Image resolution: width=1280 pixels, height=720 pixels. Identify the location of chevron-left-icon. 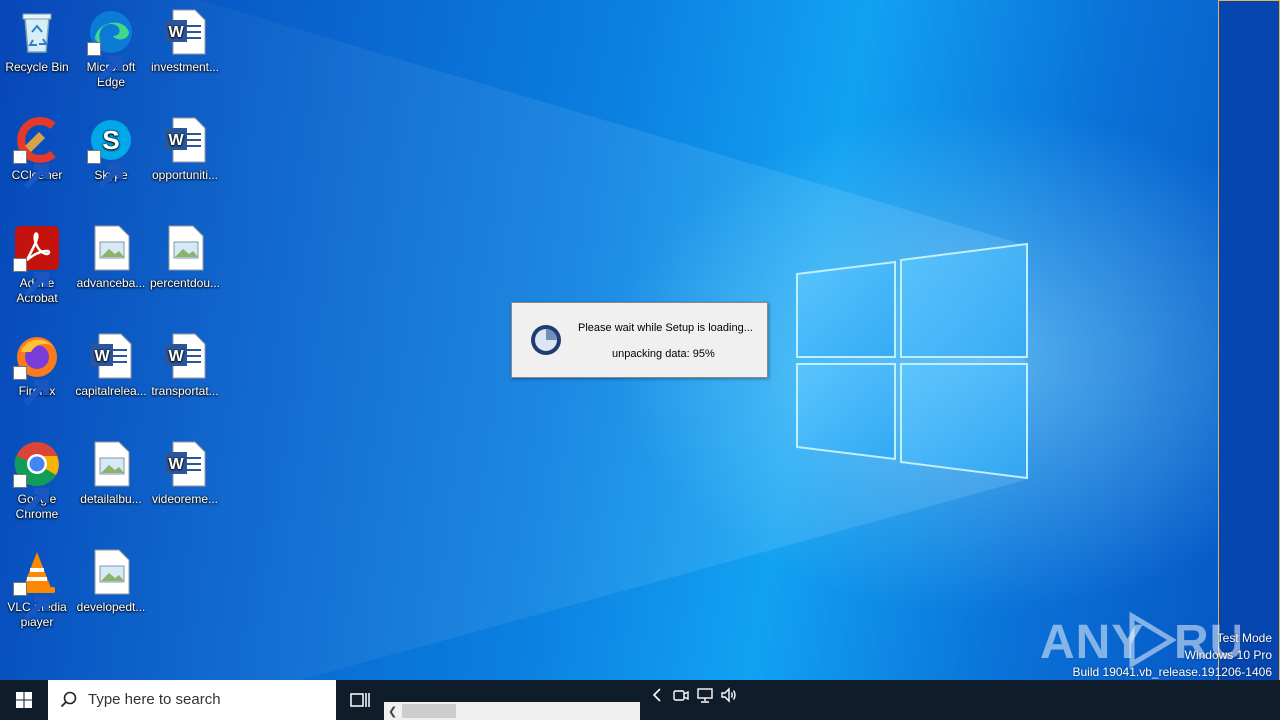
(656, 695).